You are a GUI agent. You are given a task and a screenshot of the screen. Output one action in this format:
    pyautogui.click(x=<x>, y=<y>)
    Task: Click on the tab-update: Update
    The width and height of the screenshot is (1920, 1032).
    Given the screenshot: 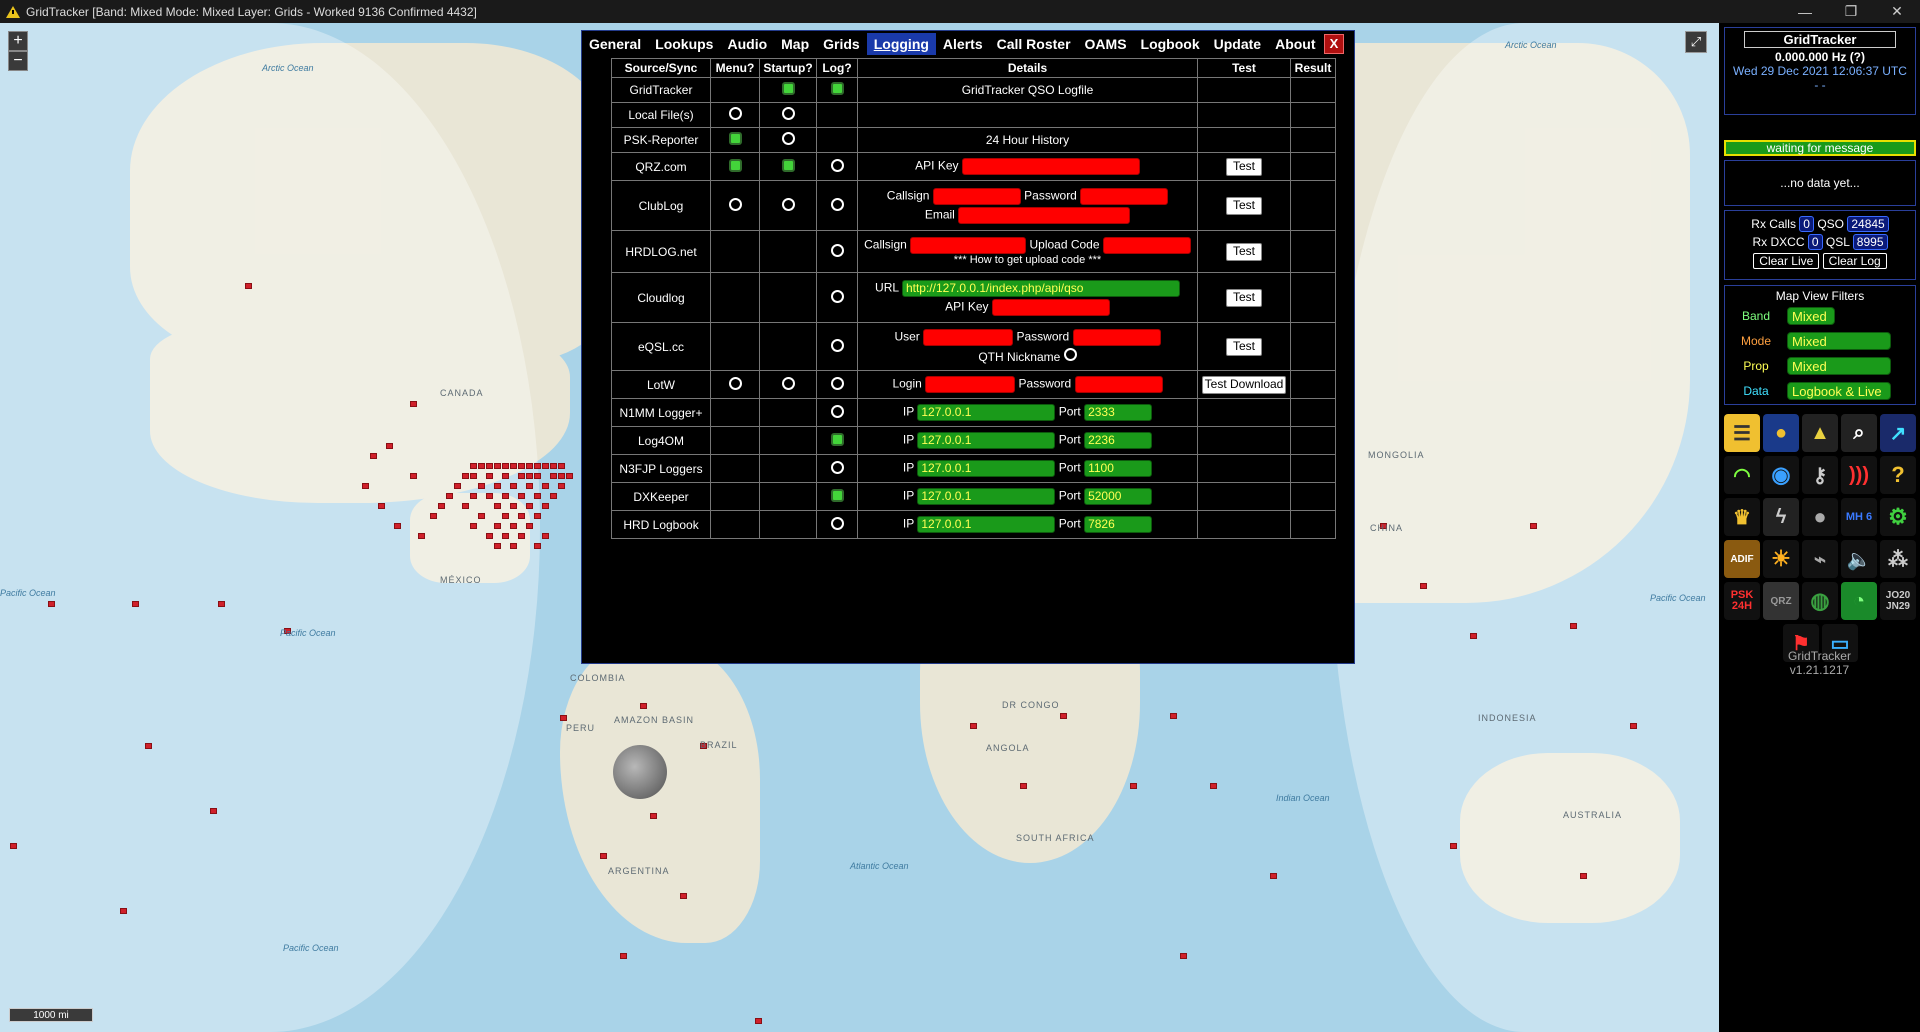 What is the action you would take?
    pyautogui.click(x=1237, y=44)
    